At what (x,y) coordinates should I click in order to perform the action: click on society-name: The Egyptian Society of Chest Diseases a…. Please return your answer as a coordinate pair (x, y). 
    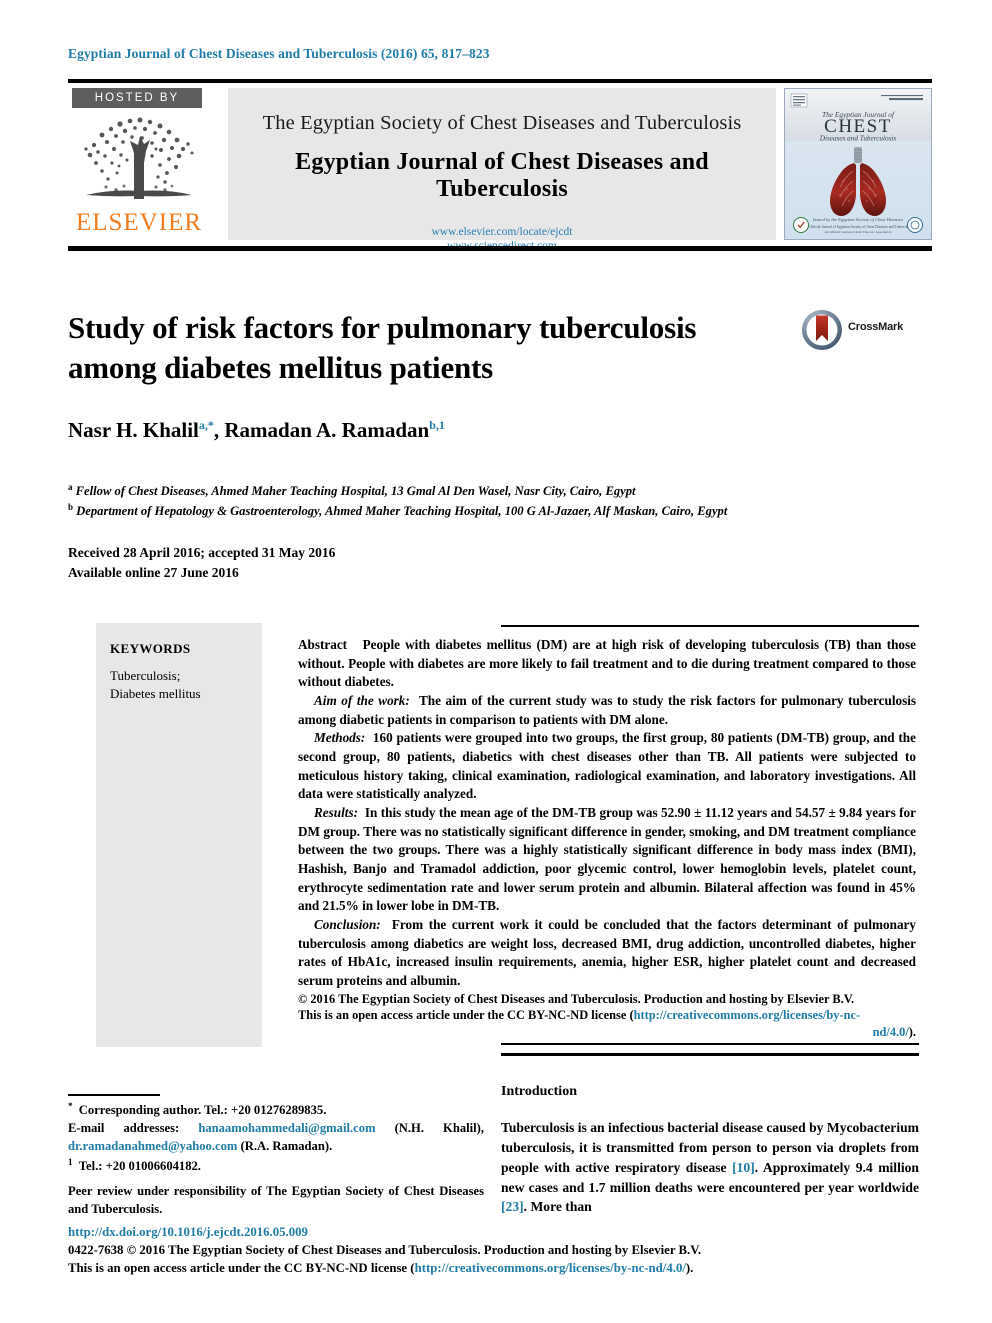
    Looking at the image, I should click on (502, 123).